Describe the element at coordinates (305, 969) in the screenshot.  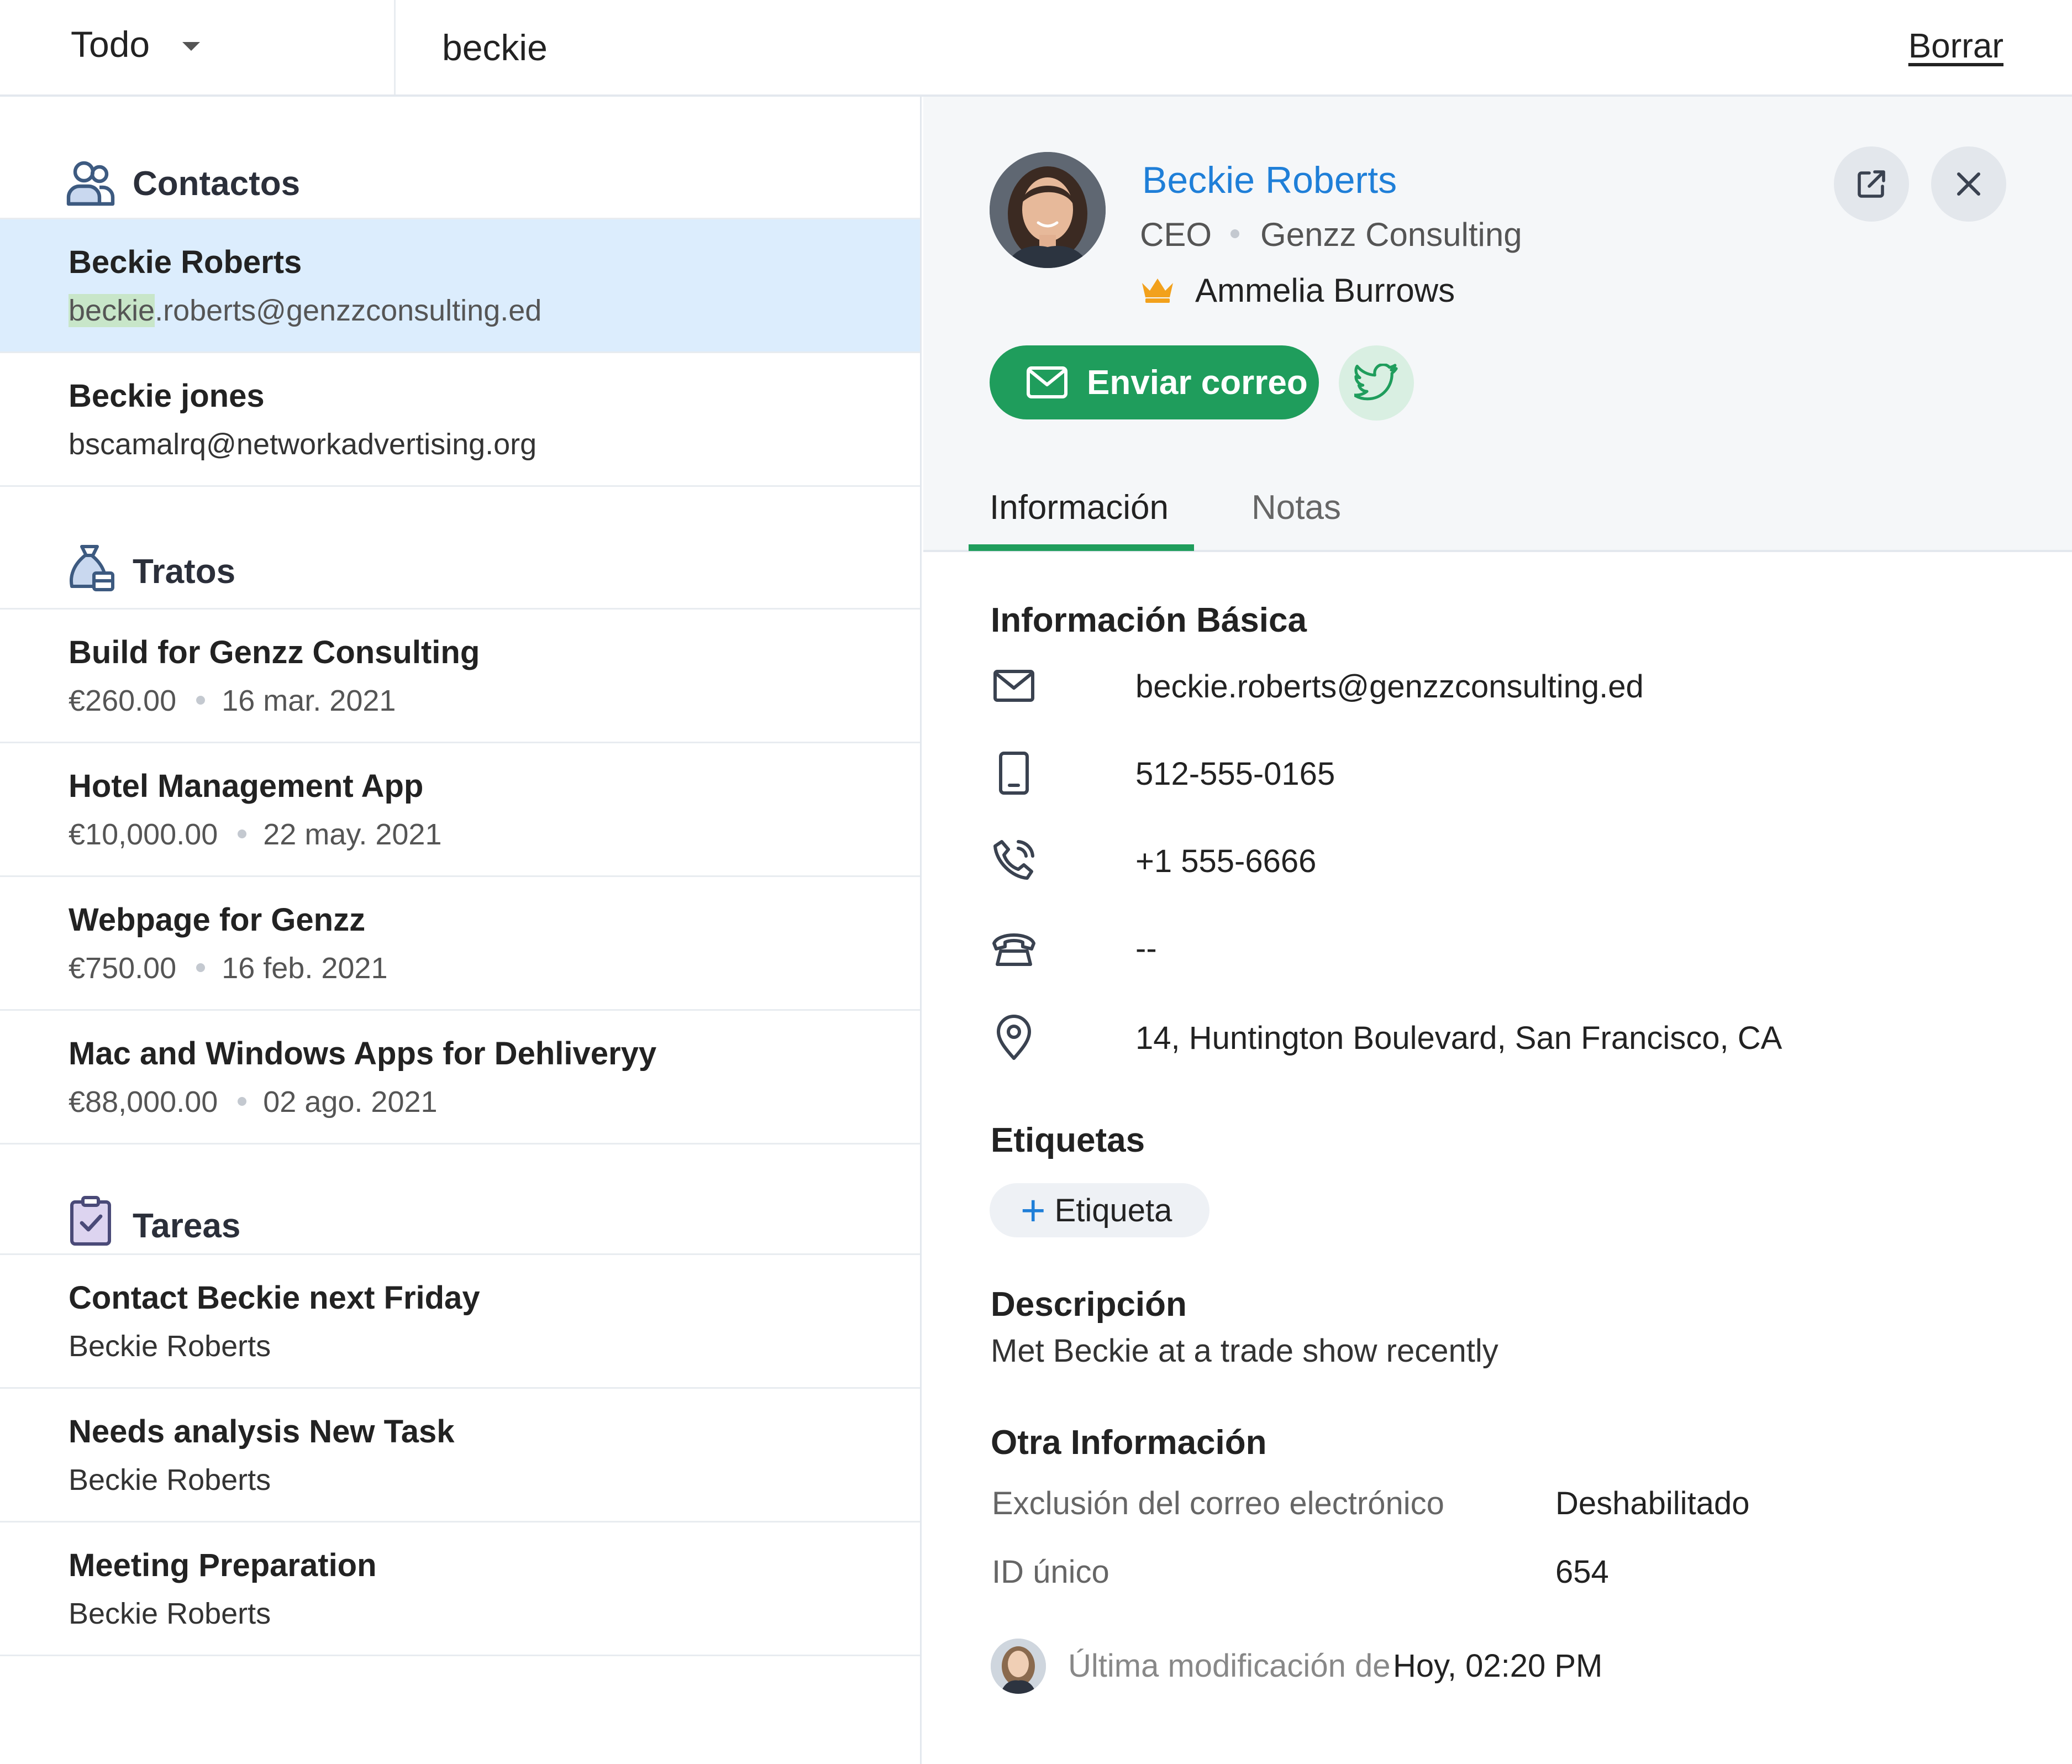
I see `deal-date: 16 feb. 2021` at that location.